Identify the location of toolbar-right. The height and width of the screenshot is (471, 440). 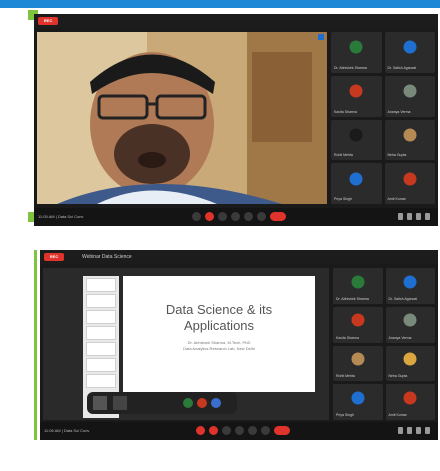
(414, 430).